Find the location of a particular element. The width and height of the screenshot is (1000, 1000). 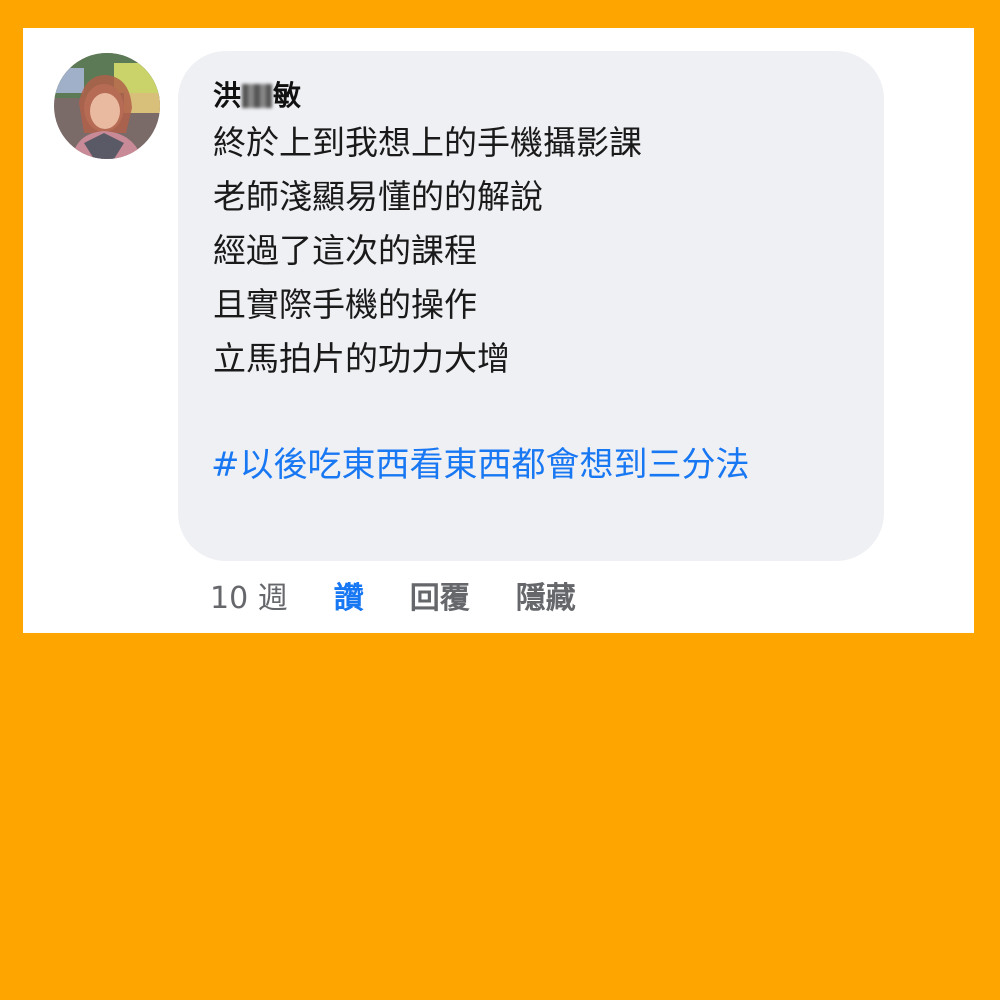

author-name-part: 敏 is located at coordinates (287, 95).